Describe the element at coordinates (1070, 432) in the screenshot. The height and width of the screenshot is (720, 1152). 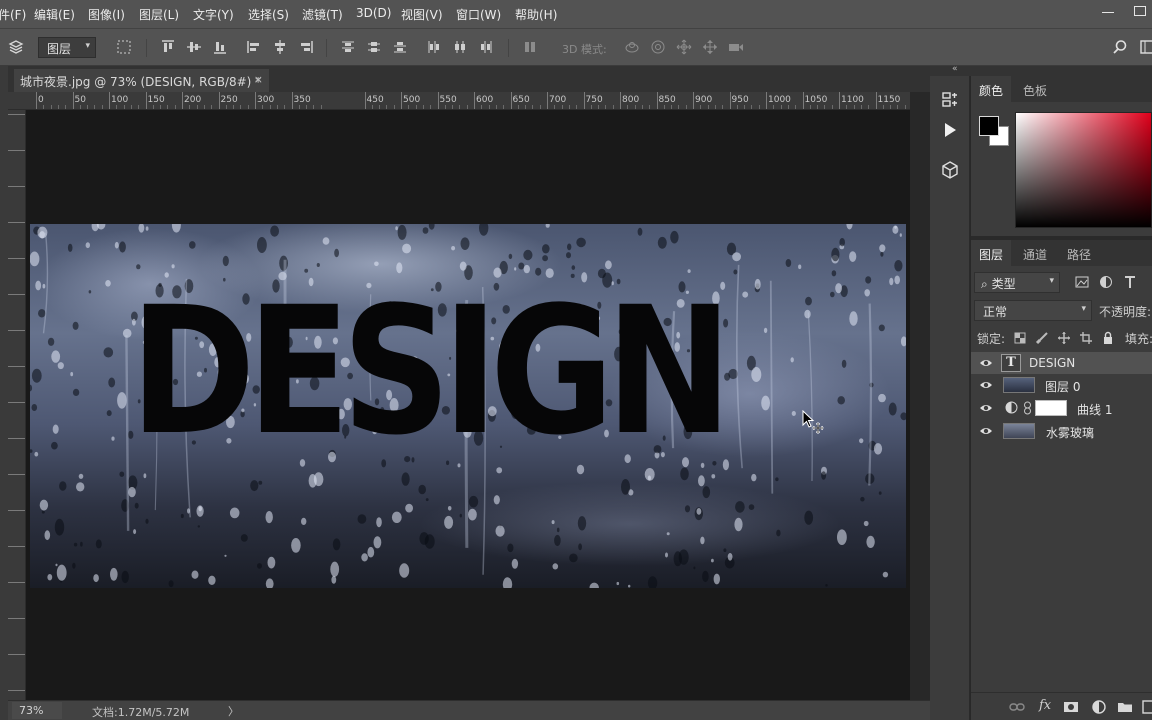
I see `layer-name: 水雾玻璃` at that location.